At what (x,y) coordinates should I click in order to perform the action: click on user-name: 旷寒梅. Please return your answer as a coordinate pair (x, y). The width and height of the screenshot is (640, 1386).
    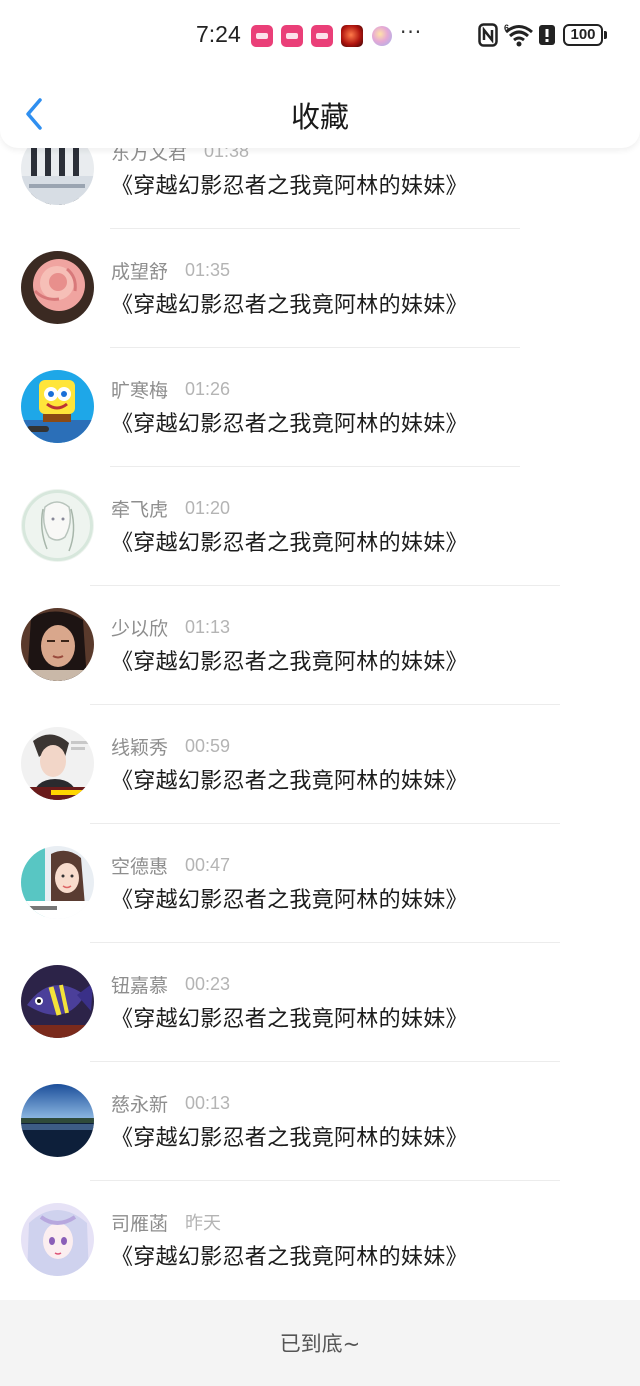
    Looking at the image, I should click on (140, 390).